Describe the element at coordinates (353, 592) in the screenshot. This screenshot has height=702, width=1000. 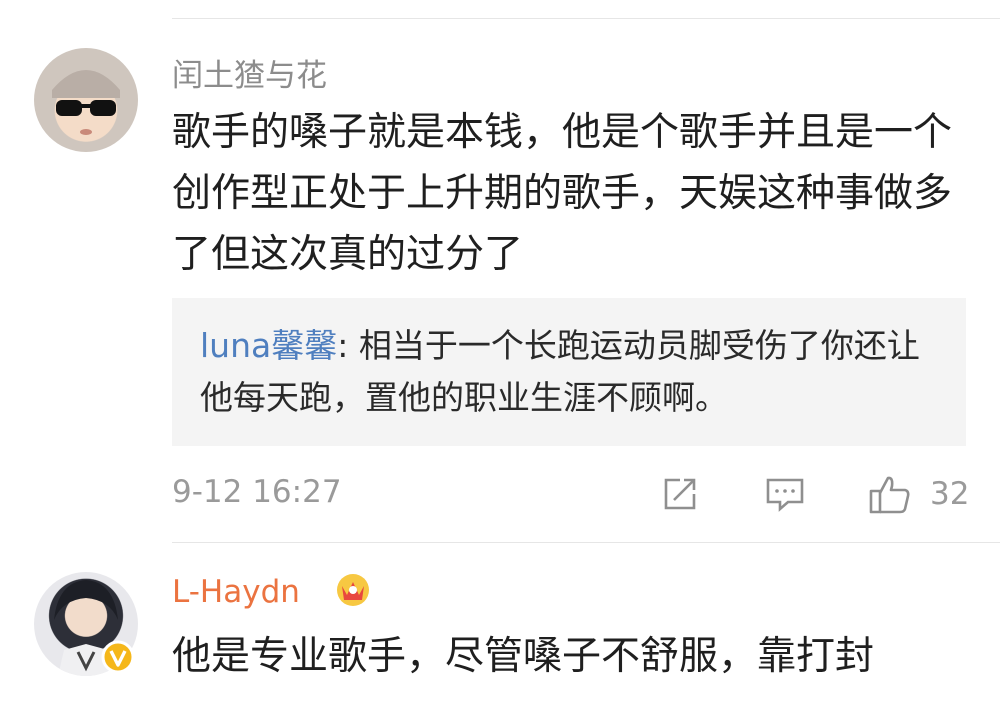
I see `crown-icon` at that location.